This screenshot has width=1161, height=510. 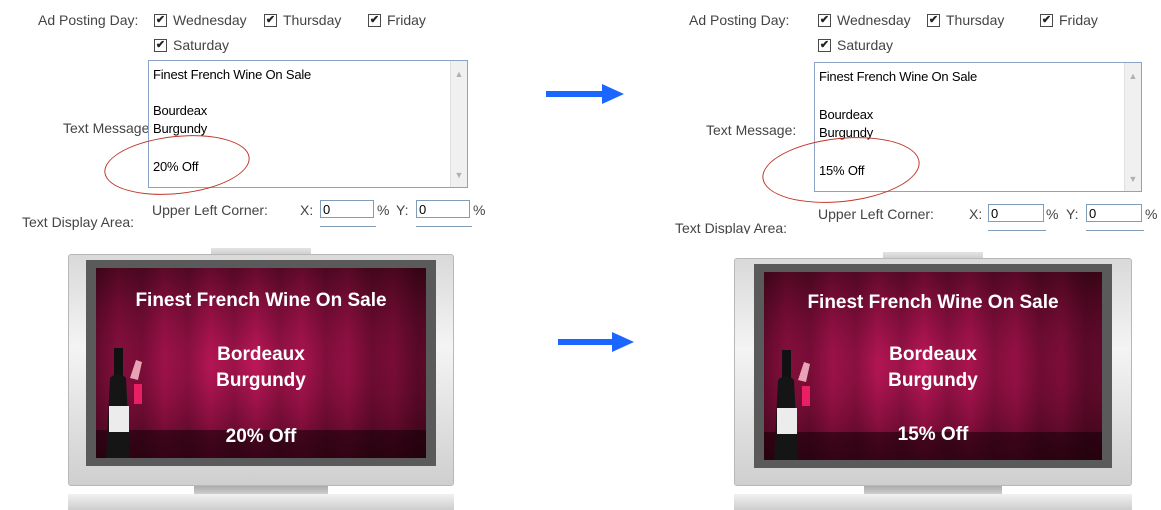 What do you see at coordinates (261, 436) in the screenshot?
I see `screen-offer: 20% Off` at bounding box center [261, 436].